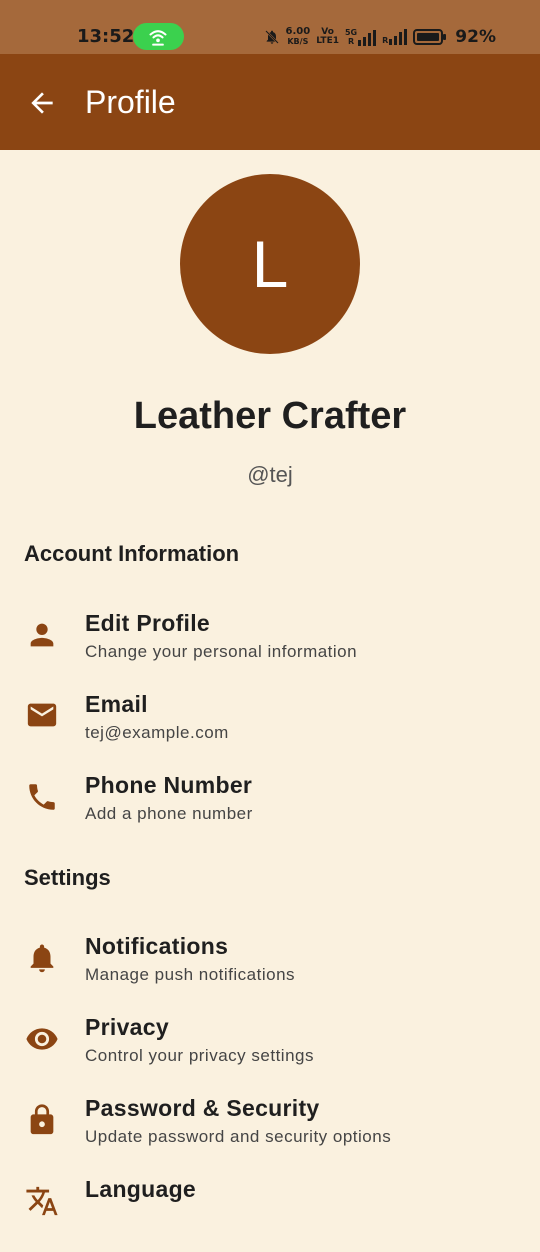  I want to click on list-item-title: Password & Security, so click(202, 1108).